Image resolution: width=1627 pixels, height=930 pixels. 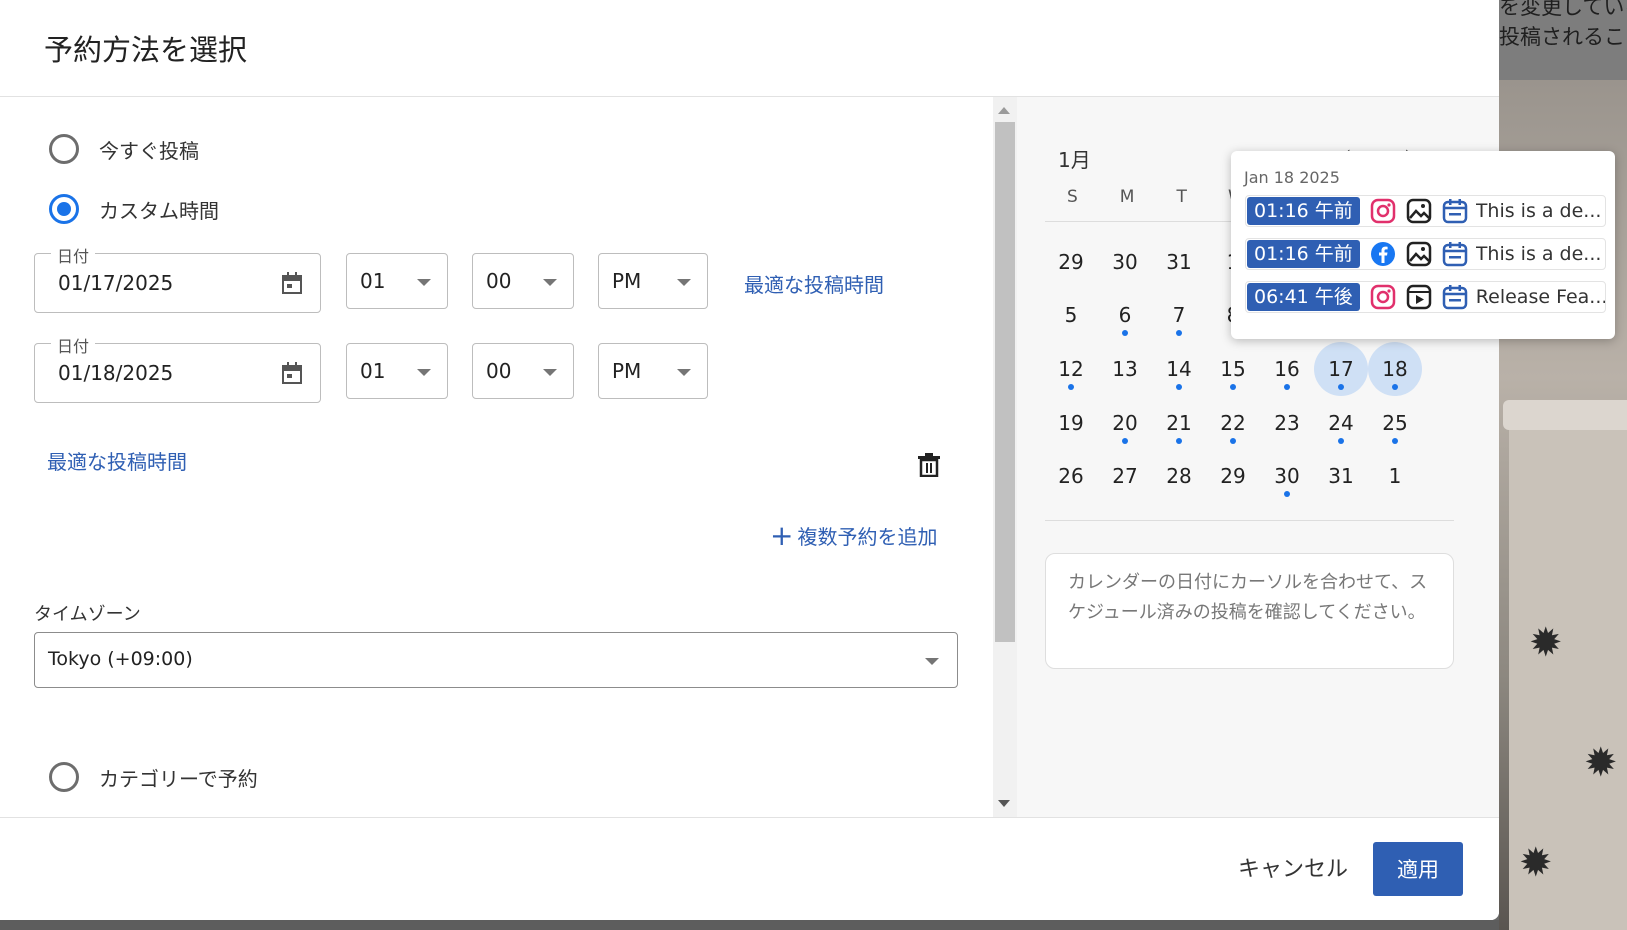 I want to click on calendar-day-number: 31, so click(x=1179, y=262).